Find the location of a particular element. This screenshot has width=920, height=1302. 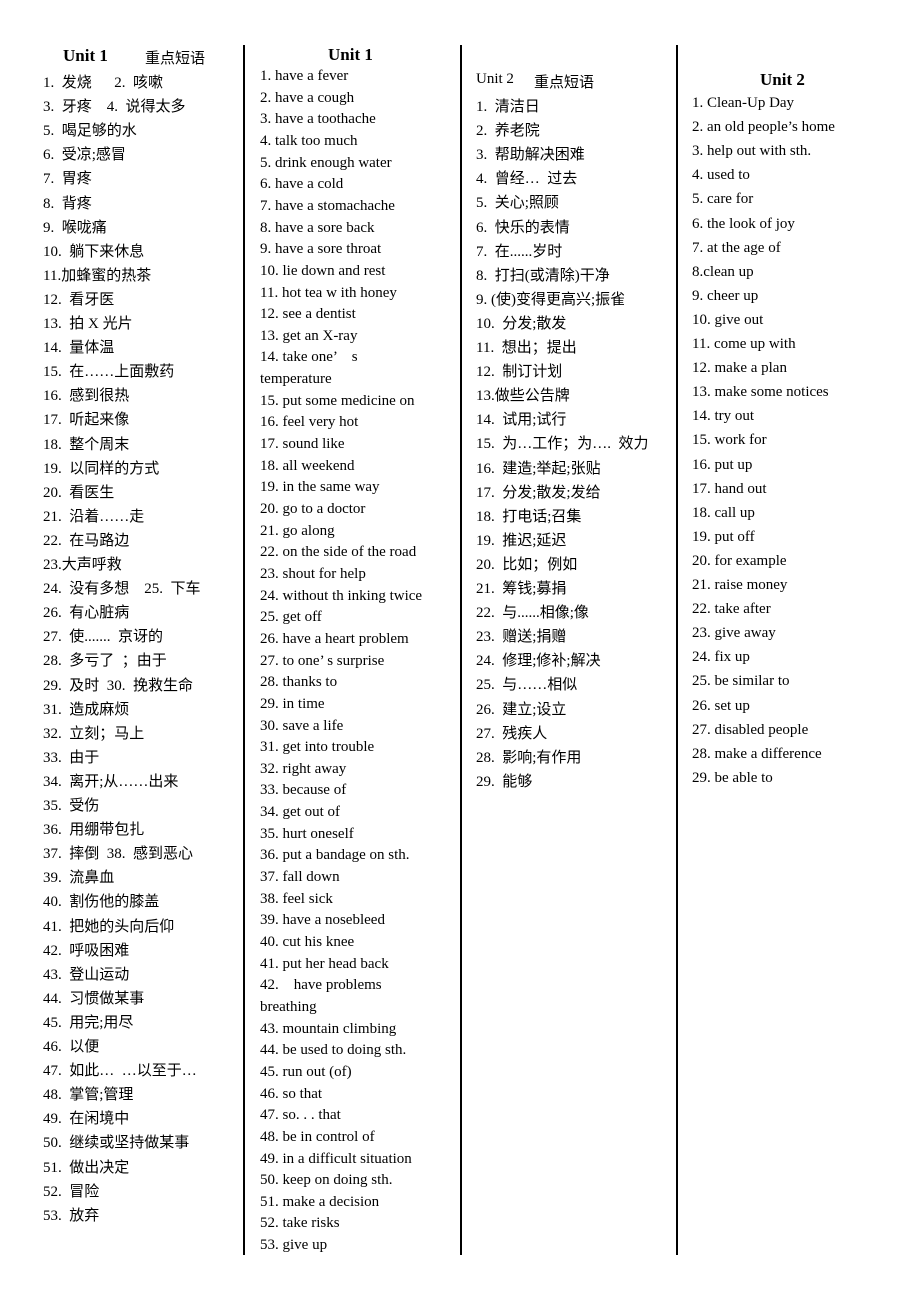

phrase-line: 6. the look of joy is located at coordinates (743, 223).